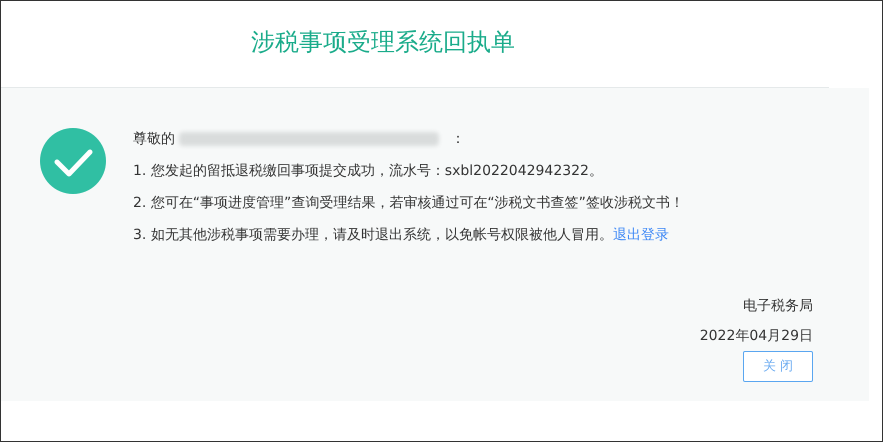  Describe the element at coordinates (640, 235) in the screenshot. I see `logout-link: 退出登录` at that location.